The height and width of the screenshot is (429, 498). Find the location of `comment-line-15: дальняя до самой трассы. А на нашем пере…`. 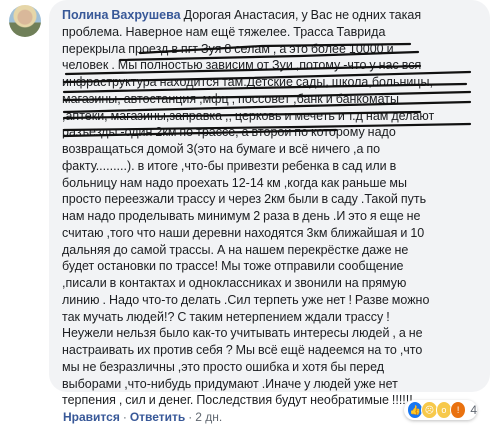

comment-line-15: дальняя до самой трассы. А на нашем пере… is located at coordinates (235, 249).